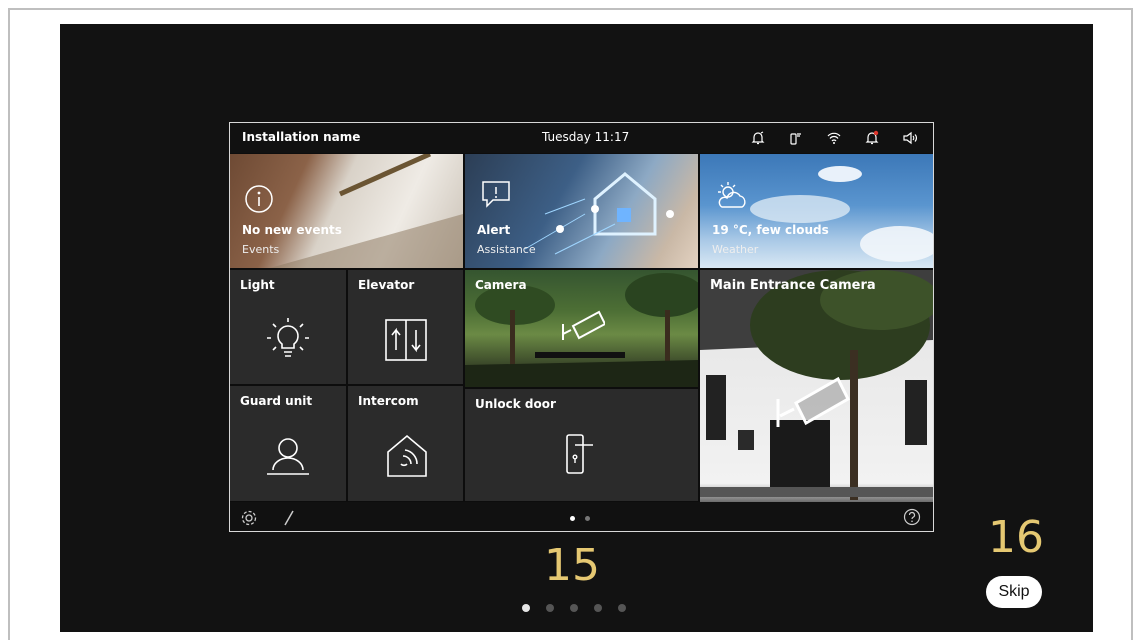 This screenshot has width=1141, height=640. I want to click on events-tile: No new events Events, so click(346, 211).